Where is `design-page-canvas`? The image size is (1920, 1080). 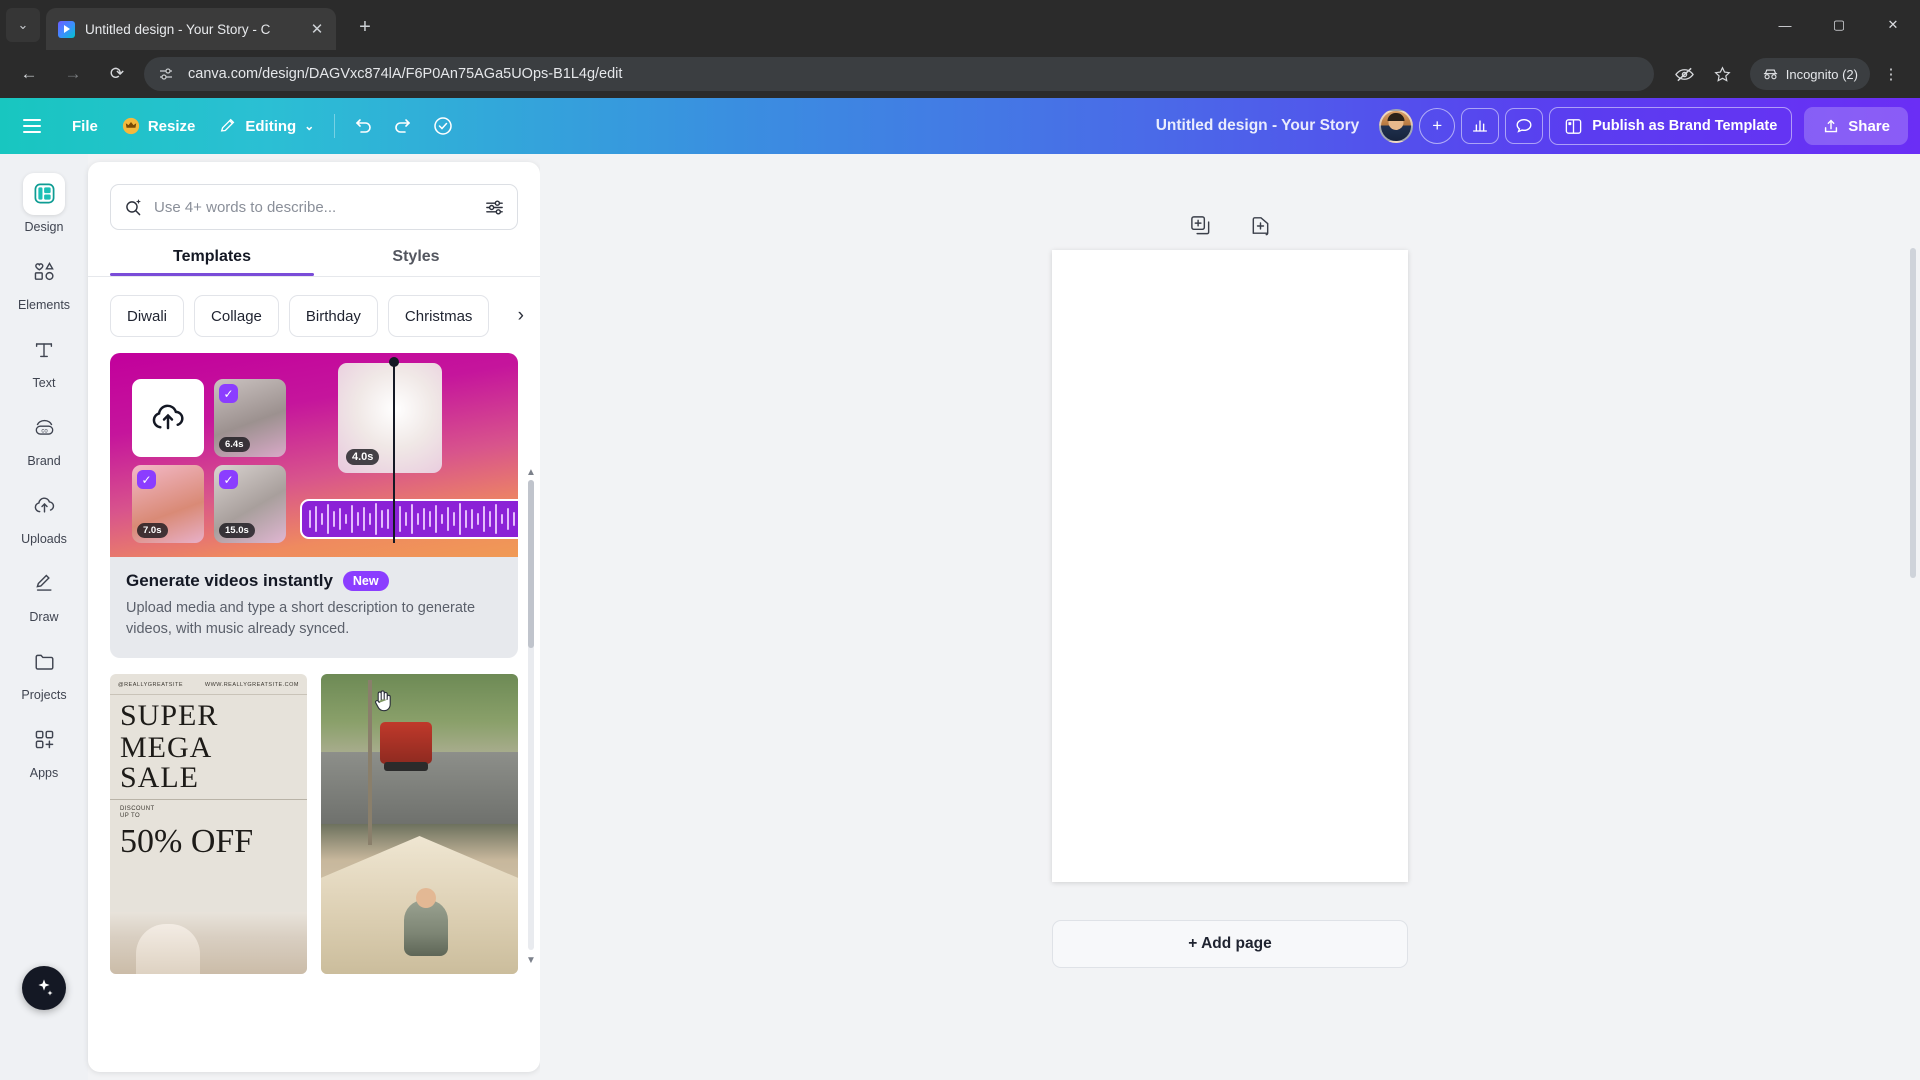 design-page-canvas is located at coordinates (1230, 566).